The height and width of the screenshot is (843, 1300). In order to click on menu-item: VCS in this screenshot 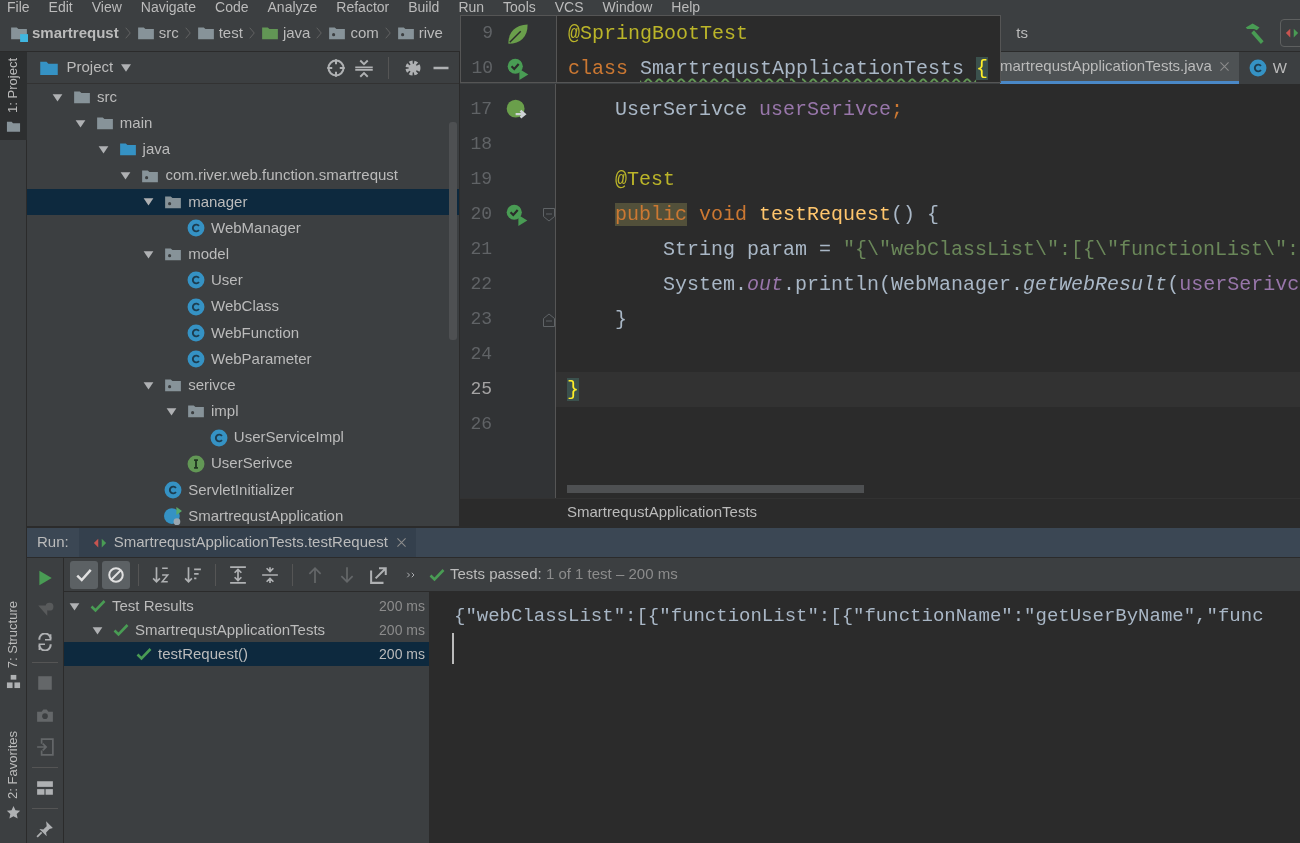, I will do `click(569, 7)`.